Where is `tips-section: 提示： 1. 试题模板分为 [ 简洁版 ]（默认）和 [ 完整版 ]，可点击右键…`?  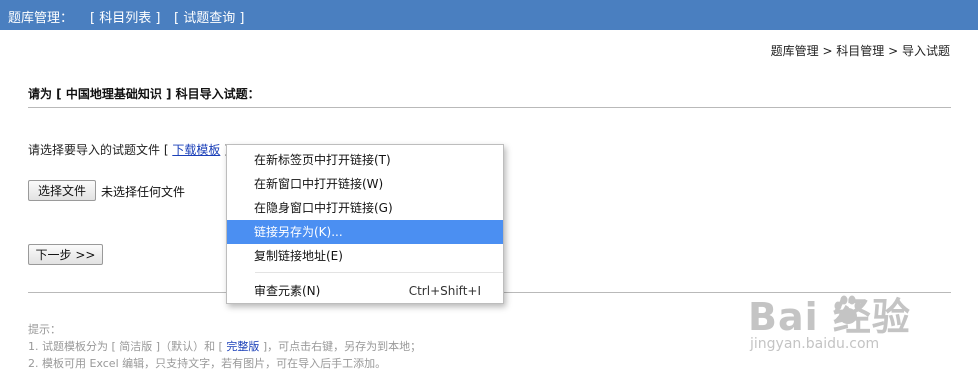
tips-section: 提示： 1. 试题模板分为 [ 简洁版 ]（默认）和 [ 完整版 ]，可点击右键… is located at coordinates (224, 346).